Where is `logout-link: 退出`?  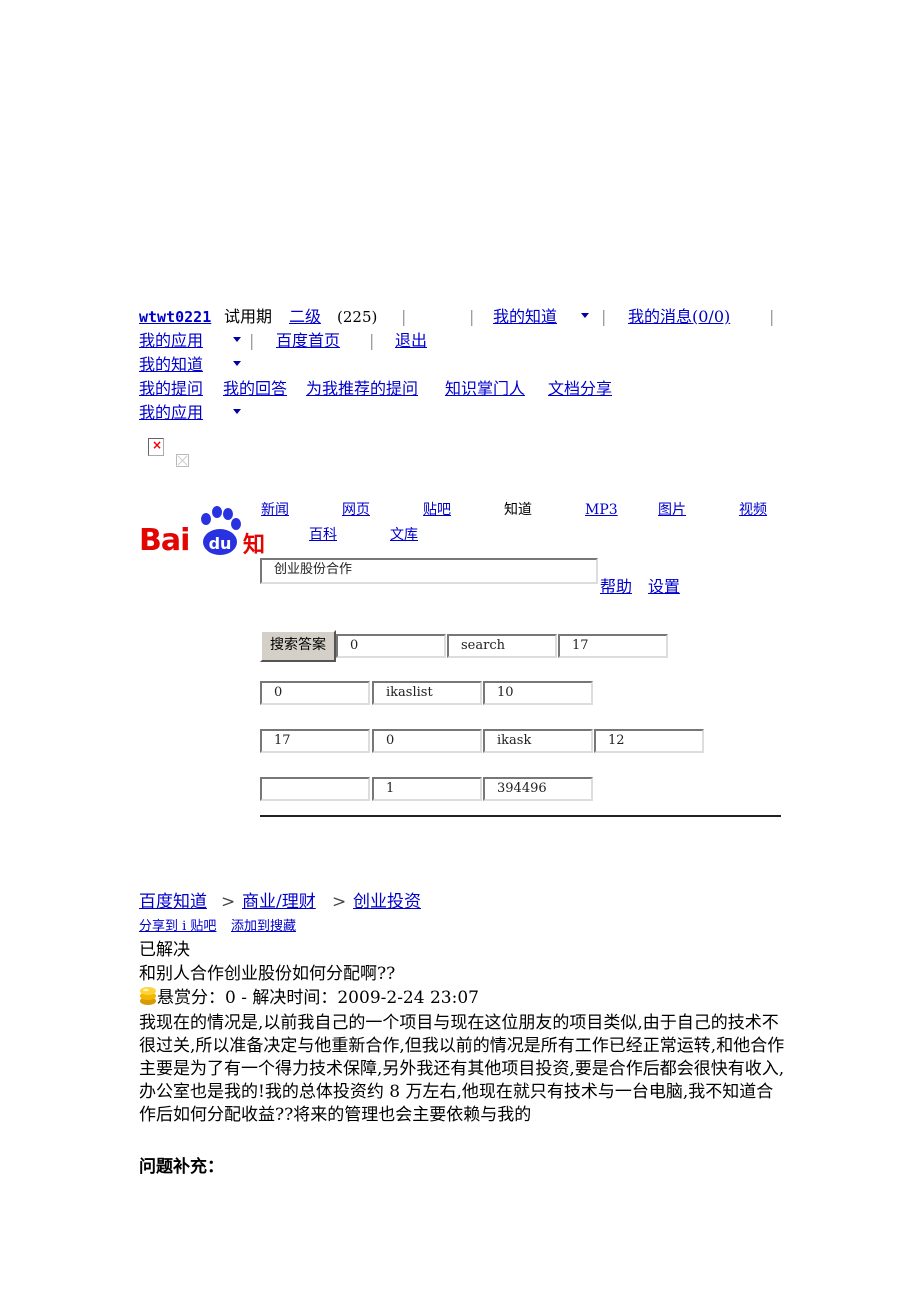 logout-link: 退出 is located at coordinates (411, 341).